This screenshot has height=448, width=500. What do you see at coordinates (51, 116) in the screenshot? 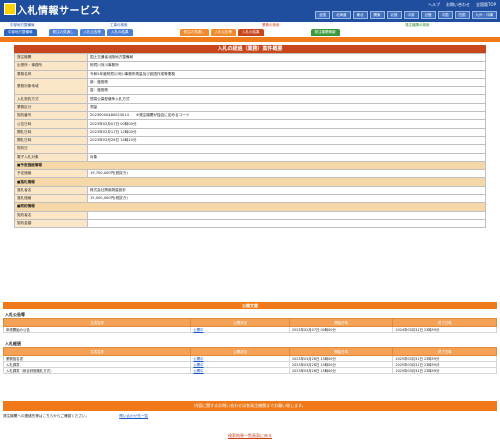
I see `field-label: 契約番号` at bounding box center [51, 116].